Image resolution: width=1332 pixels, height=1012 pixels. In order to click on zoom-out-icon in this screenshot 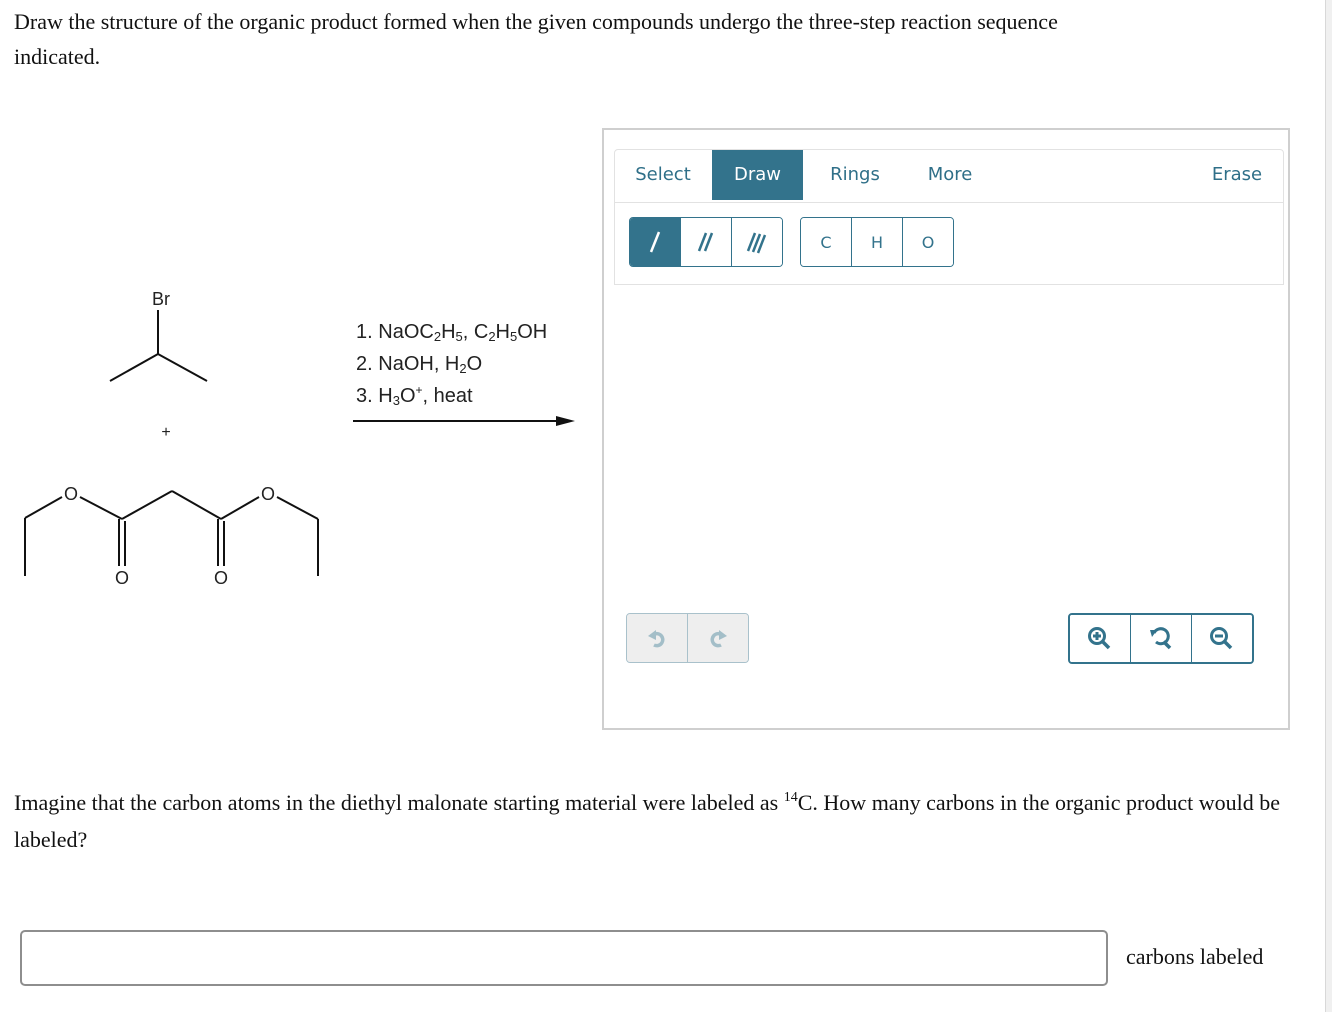, I will do `click(1221, 637)`.